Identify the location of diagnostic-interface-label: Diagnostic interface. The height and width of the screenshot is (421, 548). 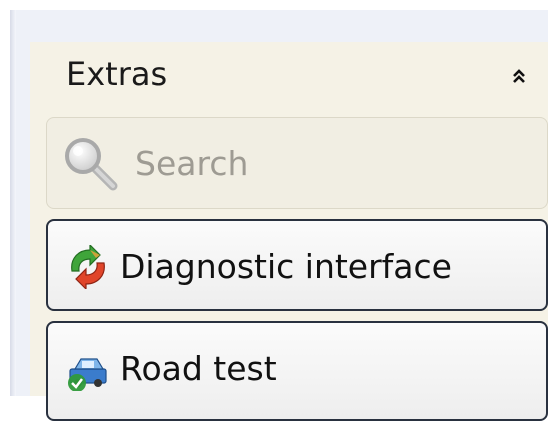
(286, 266).